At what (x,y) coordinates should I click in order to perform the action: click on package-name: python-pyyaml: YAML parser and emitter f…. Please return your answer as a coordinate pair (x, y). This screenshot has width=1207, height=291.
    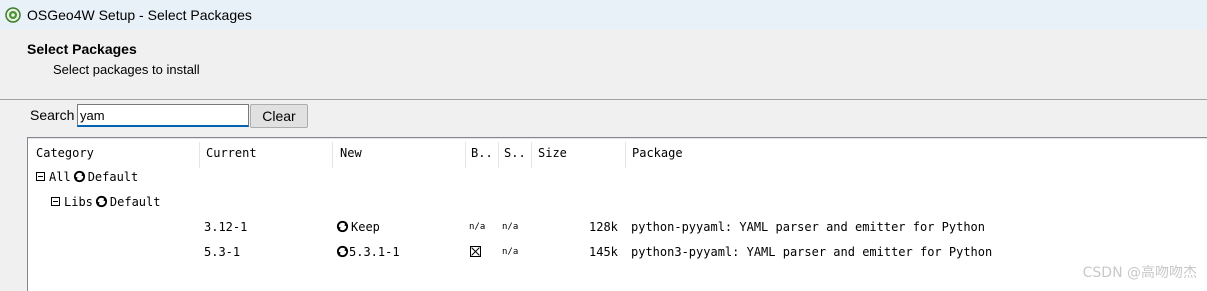
    Looking at the image, I should click on (808, 226).